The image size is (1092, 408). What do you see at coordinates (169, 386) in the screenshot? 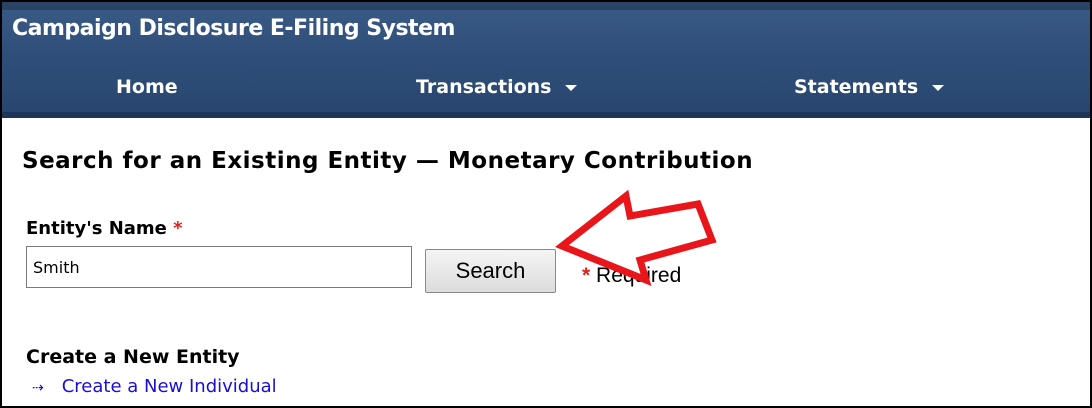
I see `create-individual-link-label: Create a New Individual` at bounding box center [169, 386].